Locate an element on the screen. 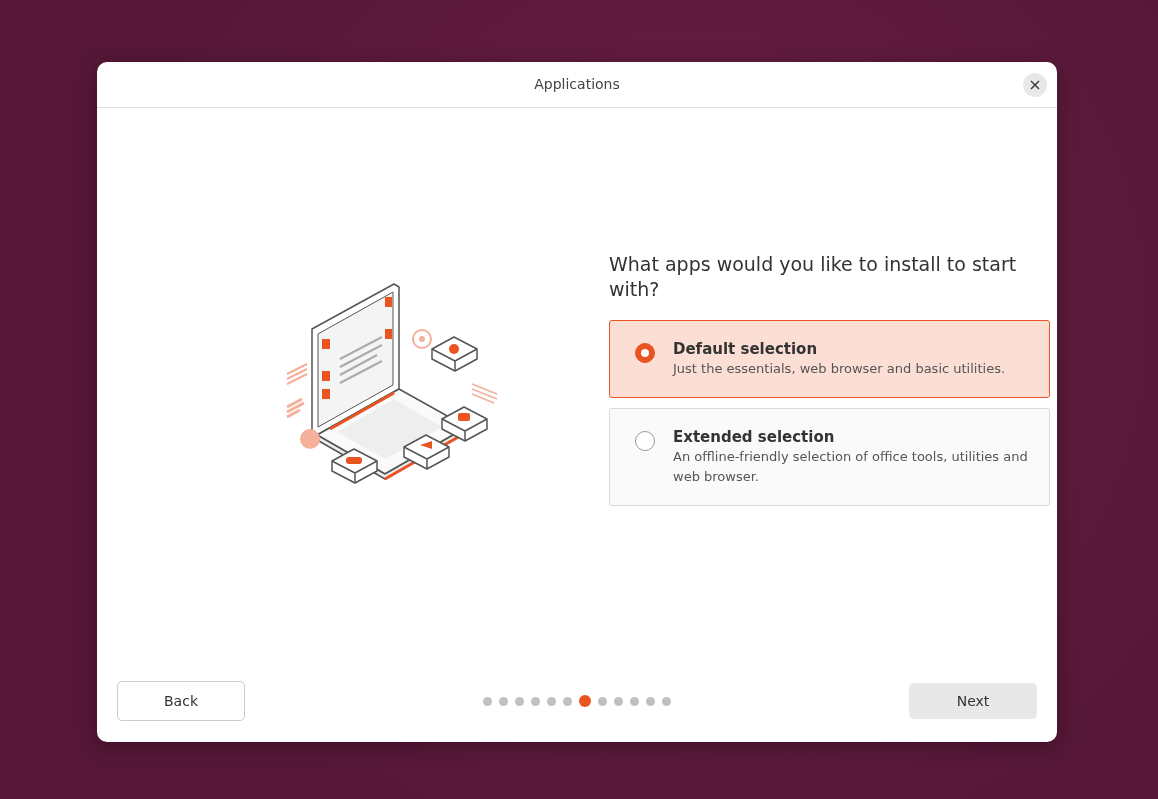 This screenshot has height=799, width=1158. option-card: Extended selection An offline-friendly selection of office tools, utilities and web browser. is located at coordinates (829, 457).